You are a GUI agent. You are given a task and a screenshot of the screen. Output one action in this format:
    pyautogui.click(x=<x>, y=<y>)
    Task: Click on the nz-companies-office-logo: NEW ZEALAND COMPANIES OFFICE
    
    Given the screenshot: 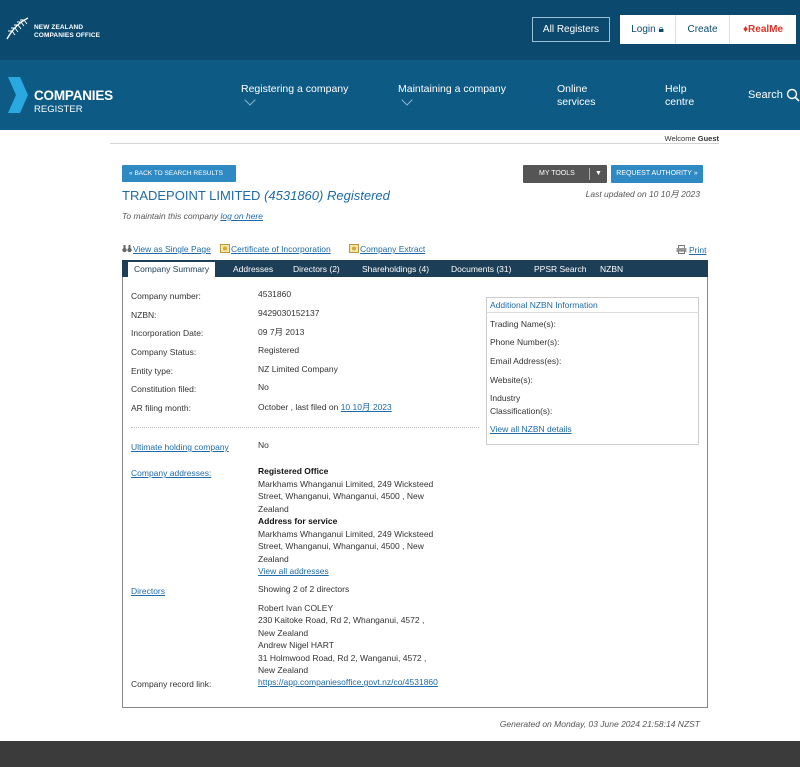 What is the action you would take?
    pyautogui.click(x=59, y=30)
    